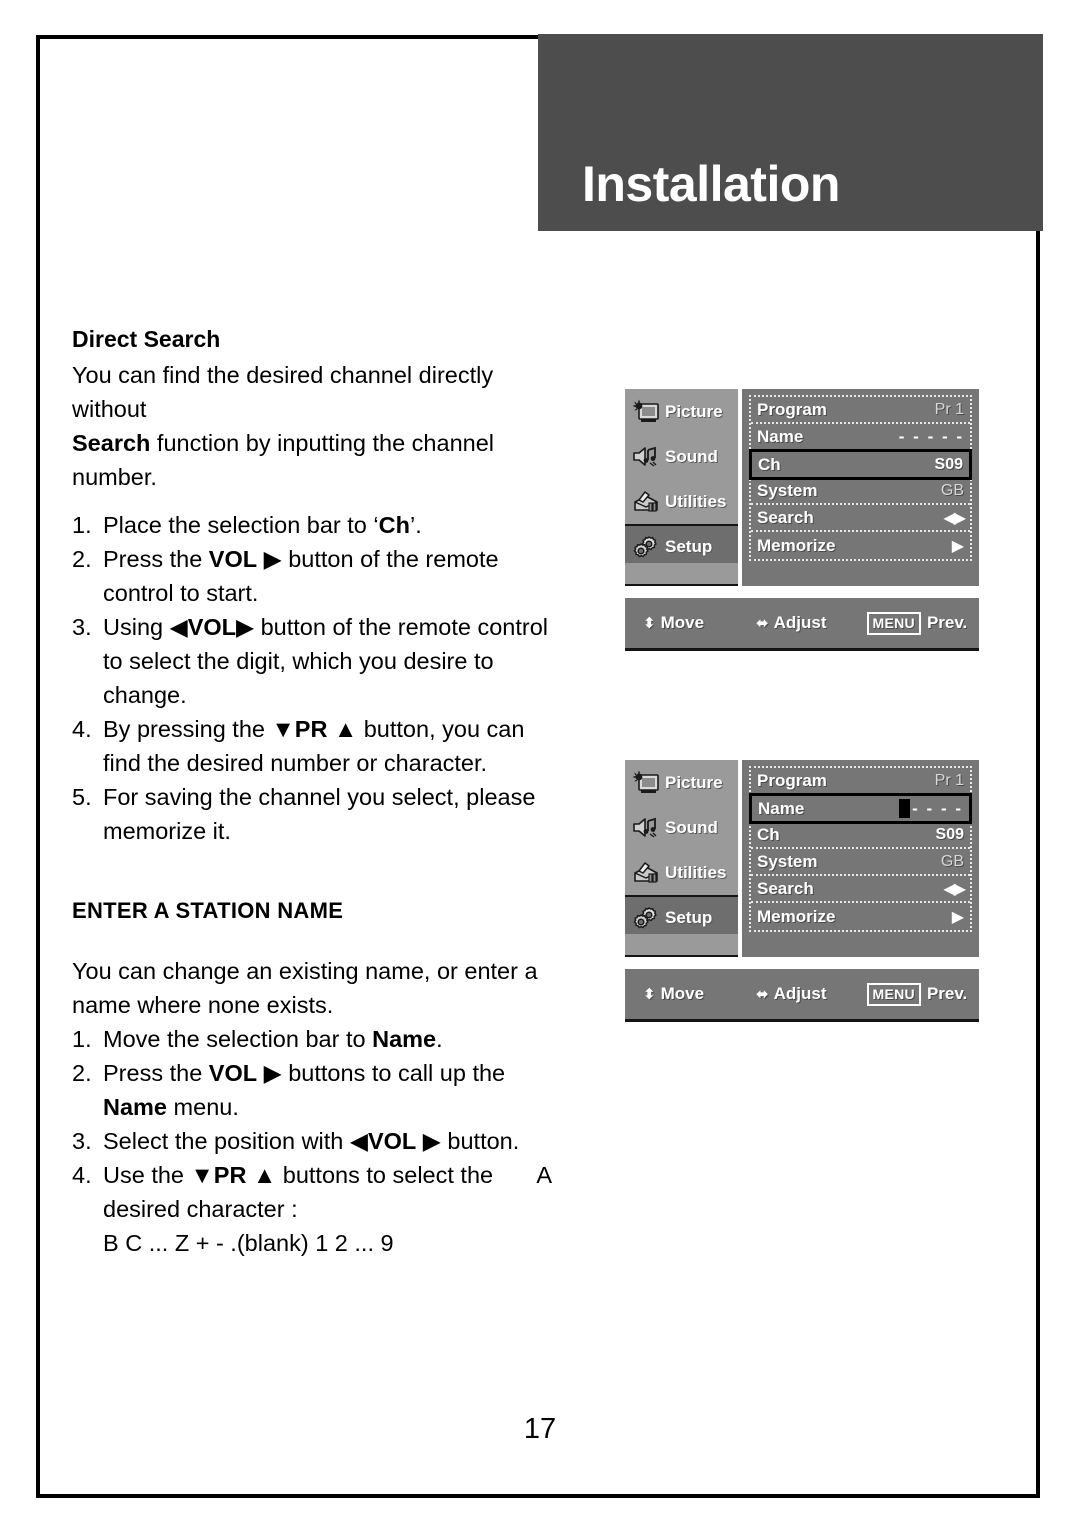 This screenshot has width=1080, height=1533. What do you see at coordinates (646, 457) in the screenshot?
I see `sound-icon` at bounding box center [646, 457].